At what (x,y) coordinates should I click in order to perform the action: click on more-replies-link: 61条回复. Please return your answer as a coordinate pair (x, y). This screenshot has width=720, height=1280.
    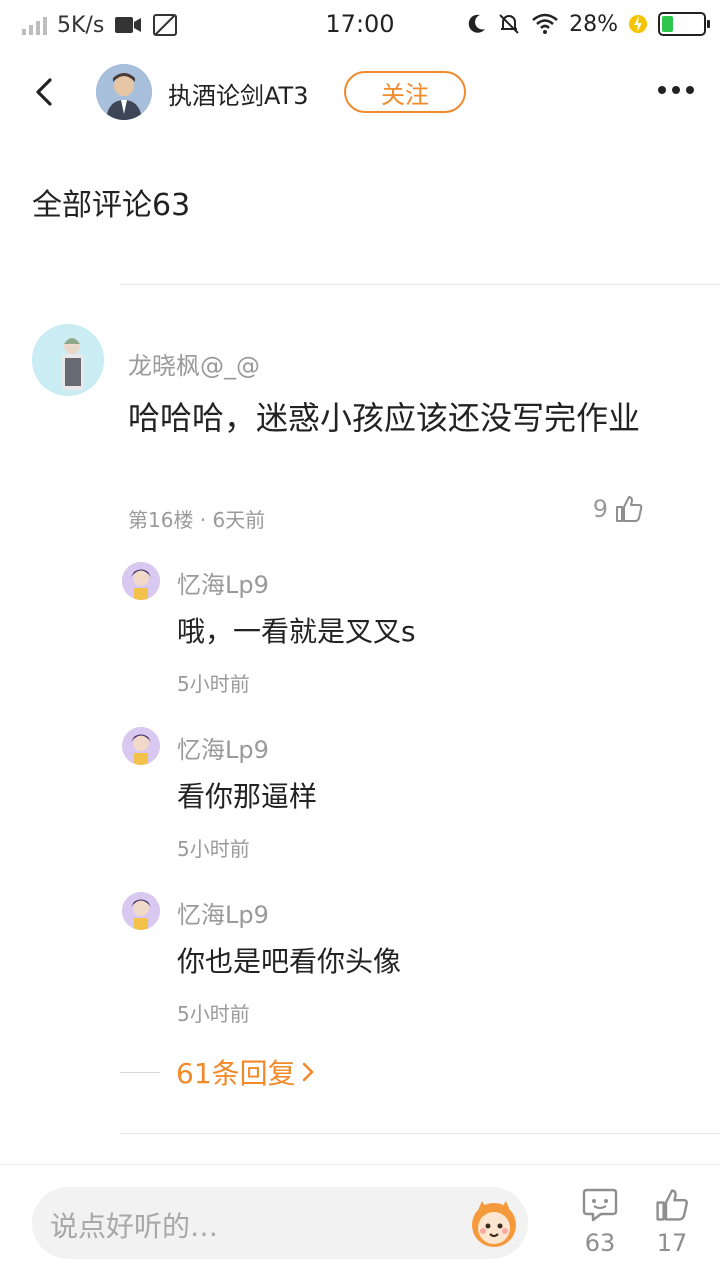
    Looking at the image, I should click on (218, 1072).